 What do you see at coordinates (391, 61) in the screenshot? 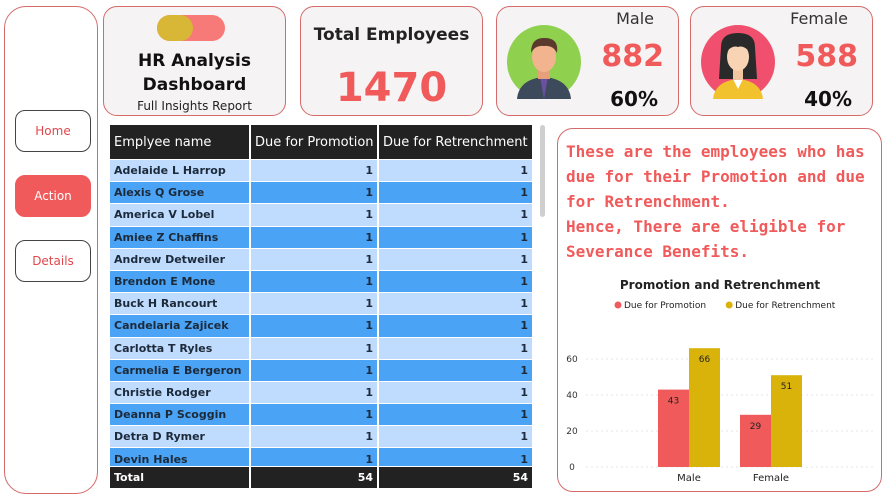
I see `total-employees-card: Total Employees 1470` at bounding box center [391, 61].